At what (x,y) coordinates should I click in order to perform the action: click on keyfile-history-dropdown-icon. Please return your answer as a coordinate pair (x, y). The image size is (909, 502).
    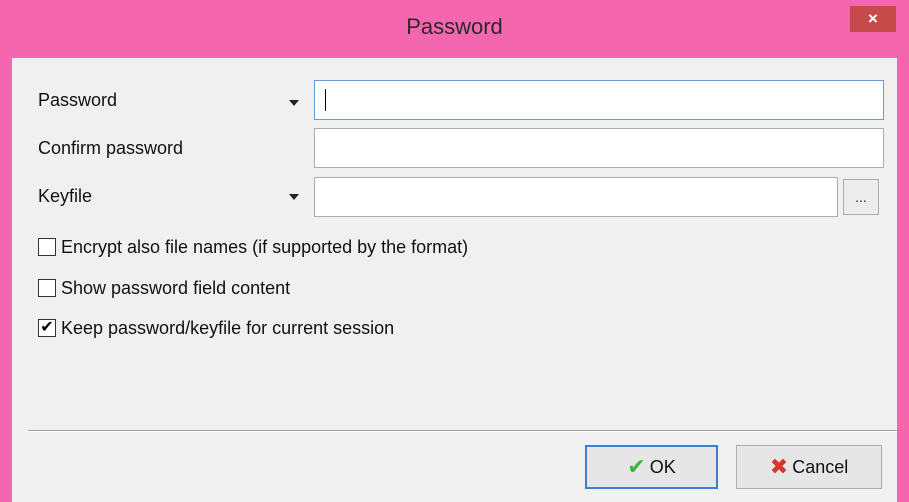
    Looking at the image, I should click on (294, 197).